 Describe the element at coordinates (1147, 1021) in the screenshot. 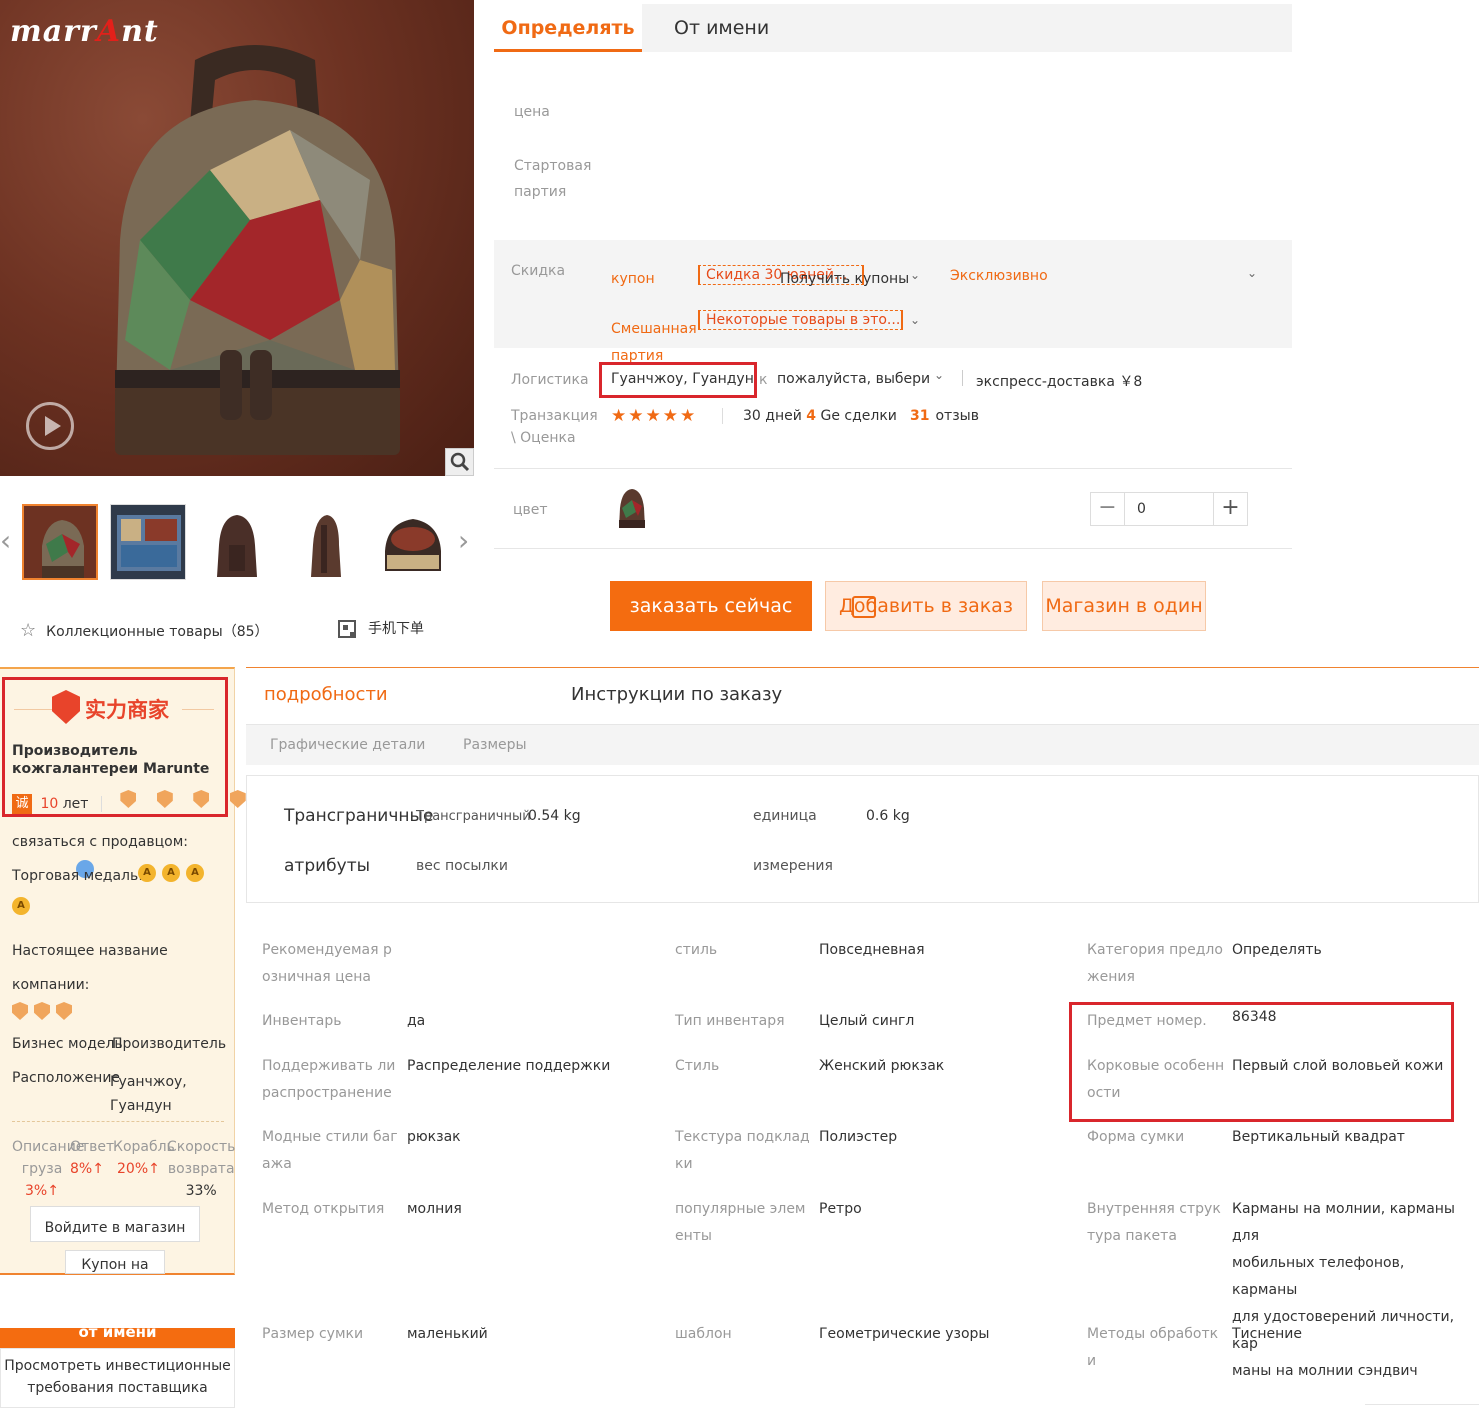

I see `item-number-label: Предмет номер.` at that location.